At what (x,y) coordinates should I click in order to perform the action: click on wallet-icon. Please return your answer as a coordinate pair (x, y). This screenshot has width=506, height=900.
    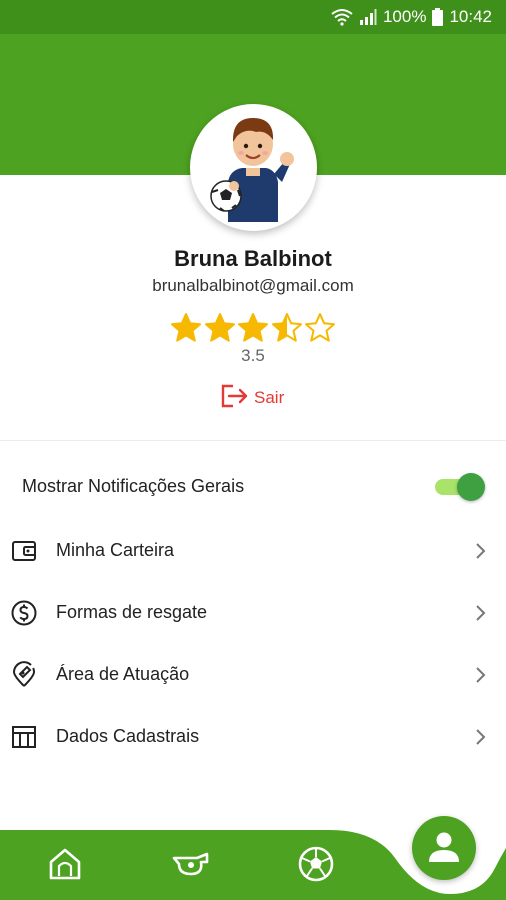
    Looking at the image, I should click on (24, 551).